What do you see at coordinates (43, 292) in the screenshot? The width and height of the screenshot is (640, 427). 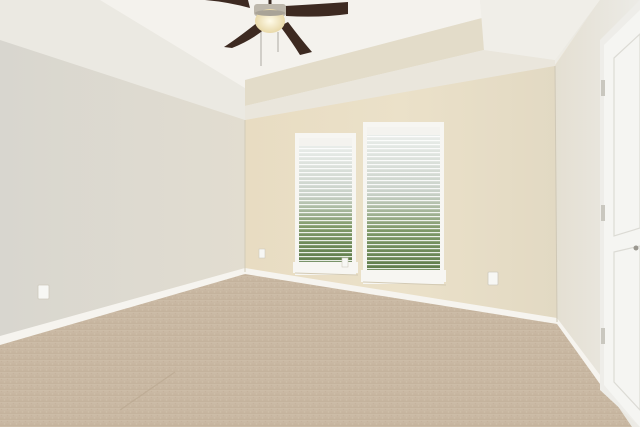 I see `outlet-left-wall` at bounding box center [43, 292].